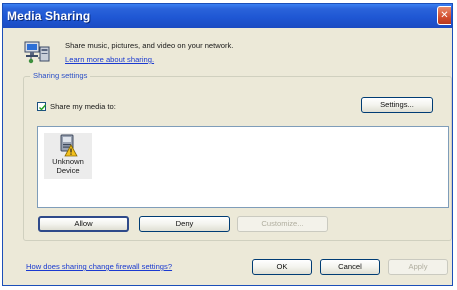 This screenshot has width=457, height=290. I want to click on device-label-line2: Device, so click(68, 170).